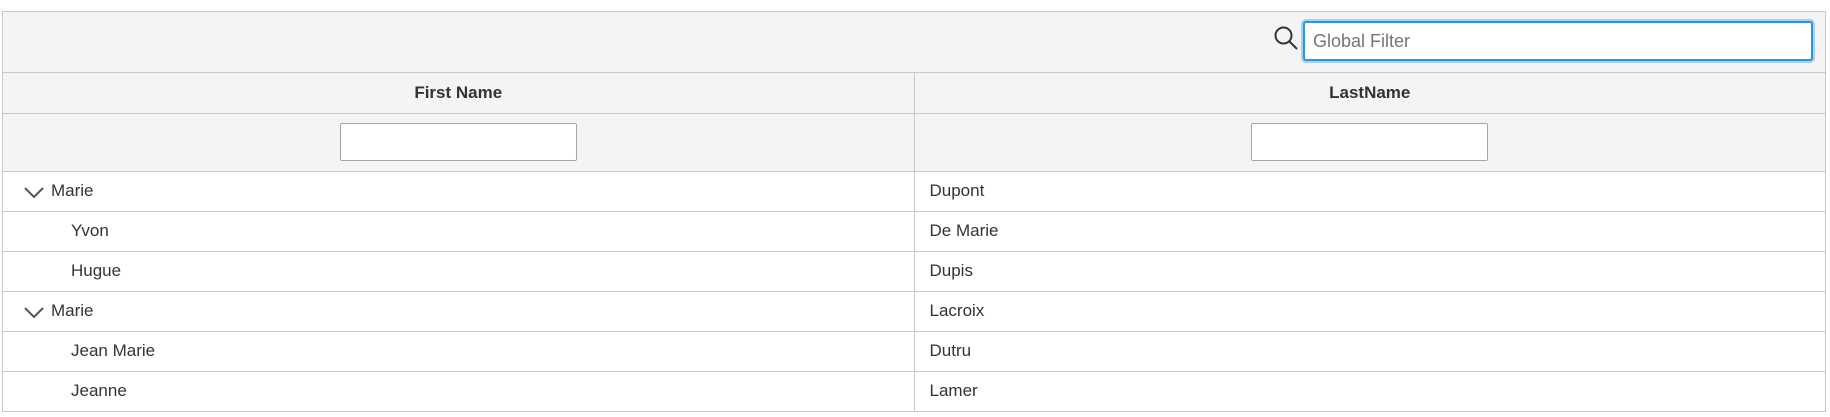 Image resolution: width=1830 pixels, height=417 pixels. Describe the element at coordinates (459, 271) in the screenshot. I see `cell-first-name: Hugue` at that location.